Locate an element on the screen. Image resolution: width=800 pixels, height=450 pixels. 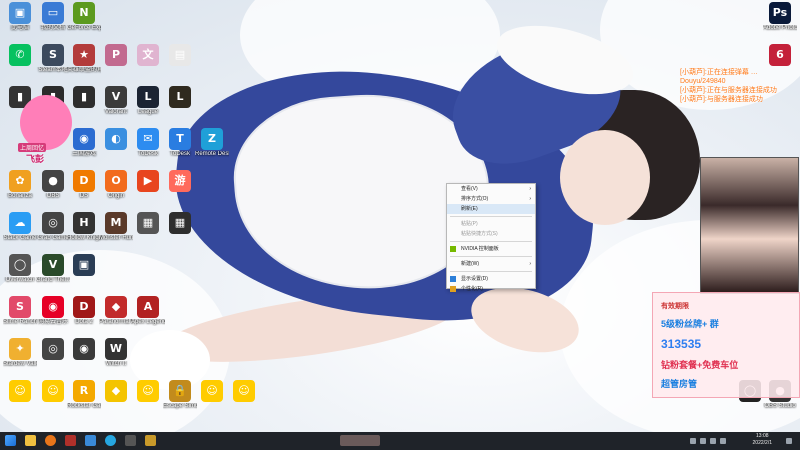
menu-item-label: 新建(W) is located at coordinates (470, 264).